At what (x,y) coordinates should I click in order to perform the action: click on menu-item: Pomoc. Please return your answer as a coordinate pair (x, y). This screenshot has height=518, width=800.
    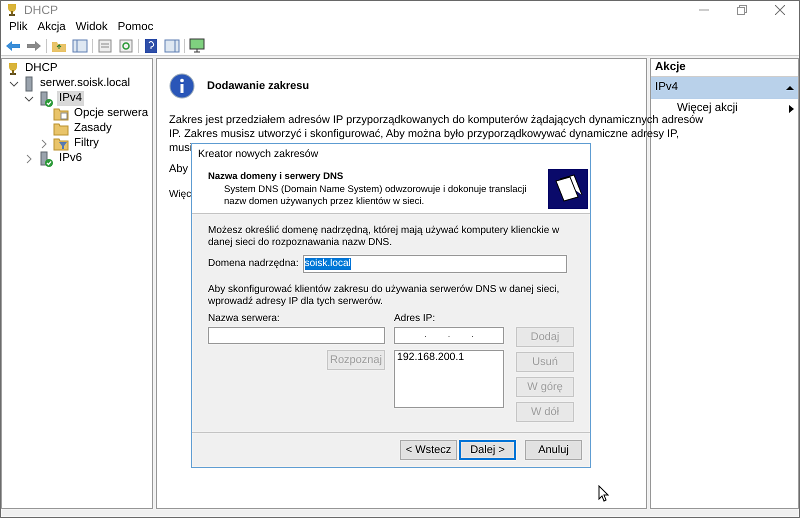
    Looking at the image, I should click on (135, 27).